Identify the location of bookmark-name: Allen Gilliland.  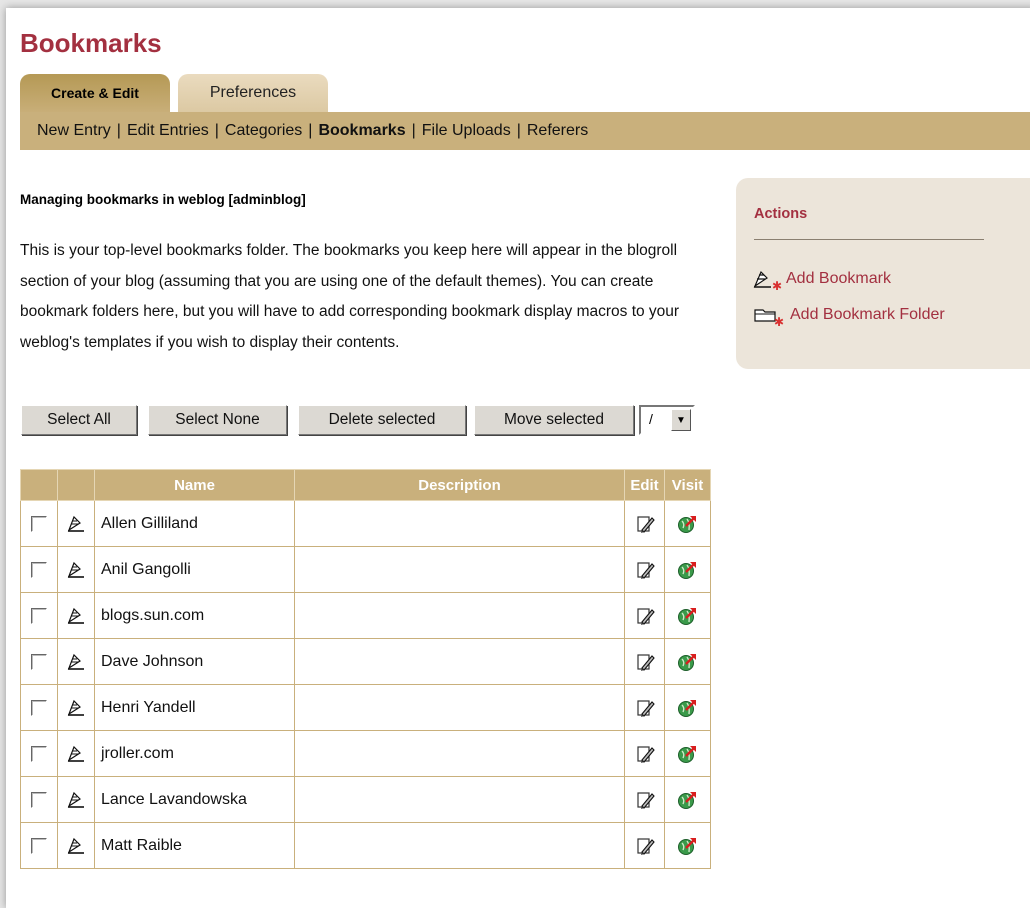
(194, 523).